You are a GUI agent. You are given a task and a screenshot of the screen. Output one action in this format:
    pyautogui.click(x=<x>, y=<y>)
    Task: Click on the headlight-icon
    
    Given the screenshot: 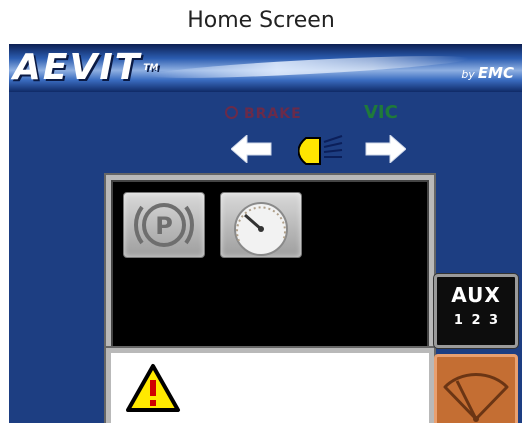 What is the action you would take?
    pyautogui.click(x=320, y=150)
    